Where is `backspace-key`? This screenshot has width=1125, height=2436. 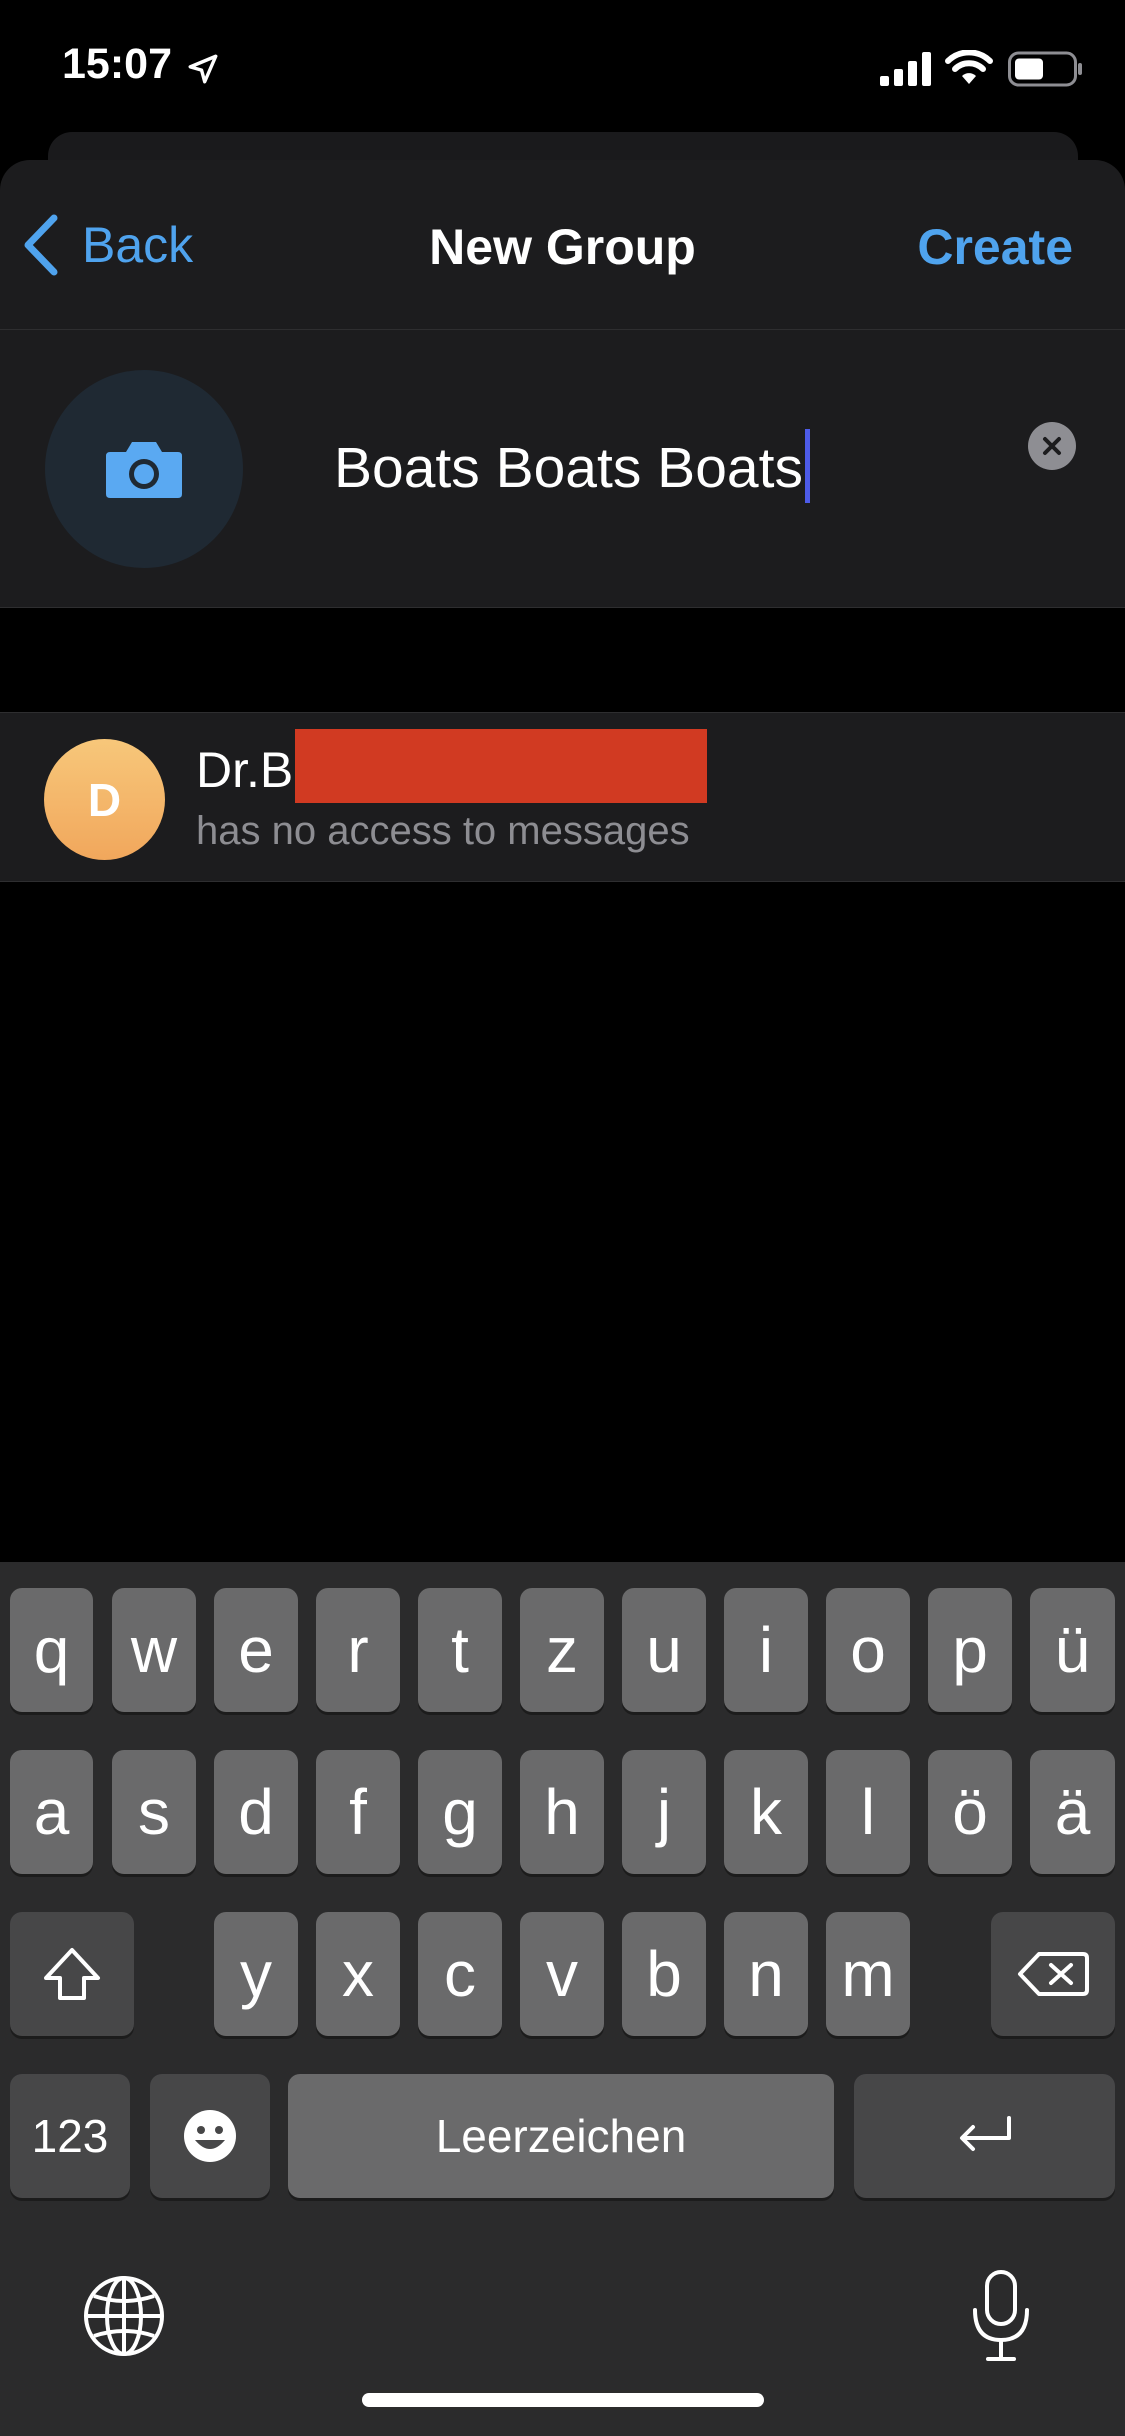 backspace-key is located at coordinates (1053, 1974).